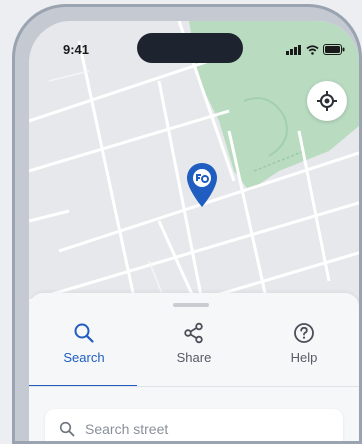 The height and width of the screenshot is (444, 362). What do you see at coordinates (194, 357) in the screenshot?
I see `tab-share-label: Share` at bounding box center [194, 357].